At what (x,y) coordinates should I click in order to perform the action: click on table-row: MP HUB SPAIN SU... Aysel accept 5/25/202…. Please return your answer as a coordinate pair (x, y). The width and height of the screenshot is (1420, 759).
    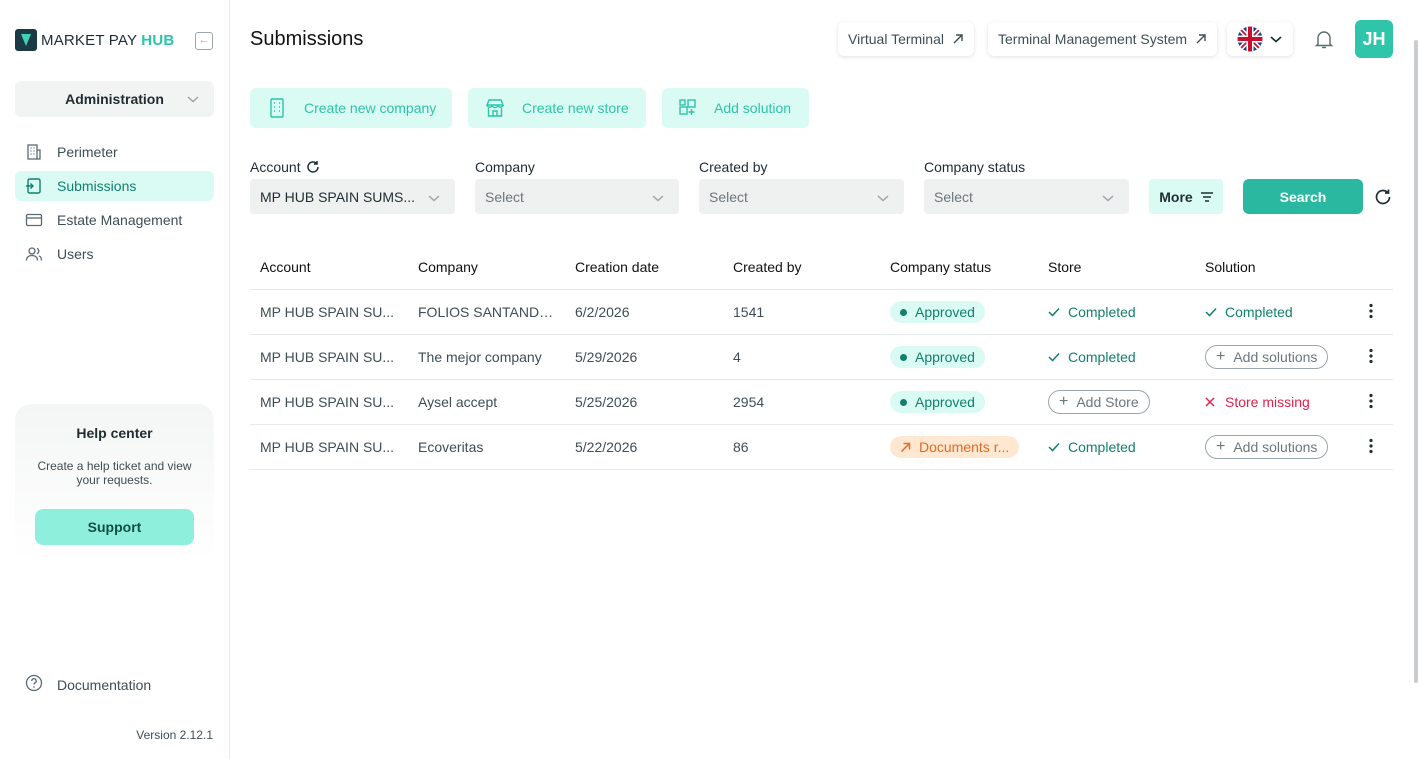
    Looking at the image, I should click on (821, 402).